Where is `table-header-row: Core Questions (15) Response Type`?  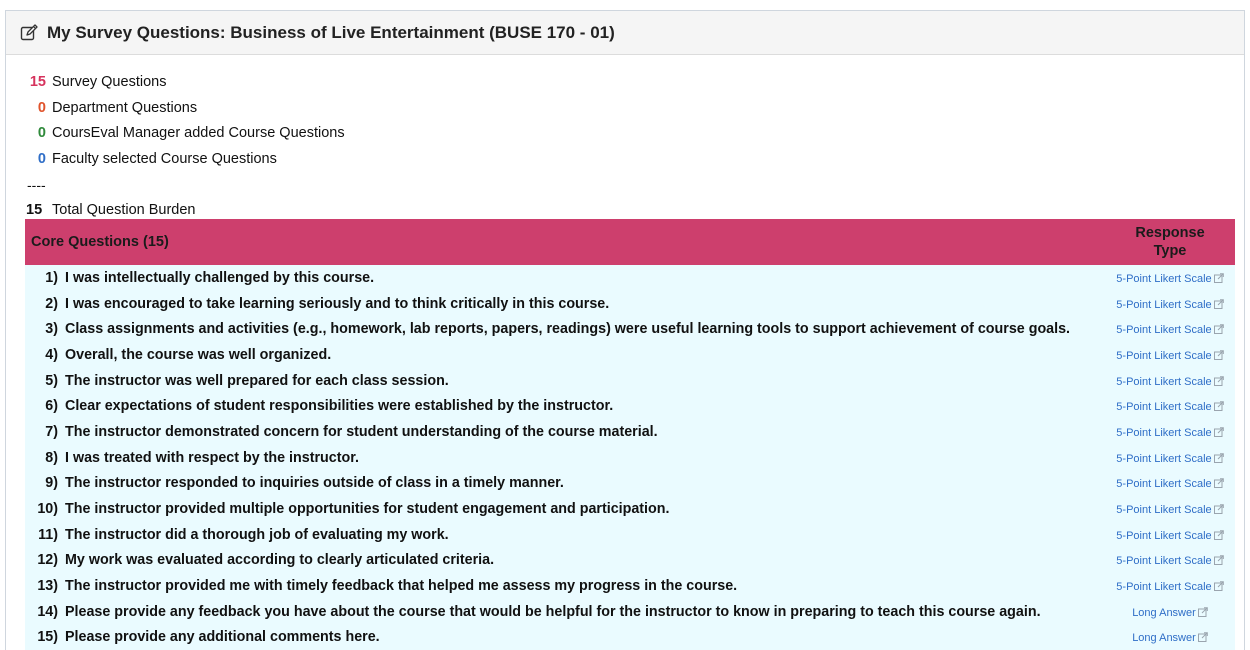 table-header-row: Core Questions (15) Response Type is located at coordinates (630, 242).